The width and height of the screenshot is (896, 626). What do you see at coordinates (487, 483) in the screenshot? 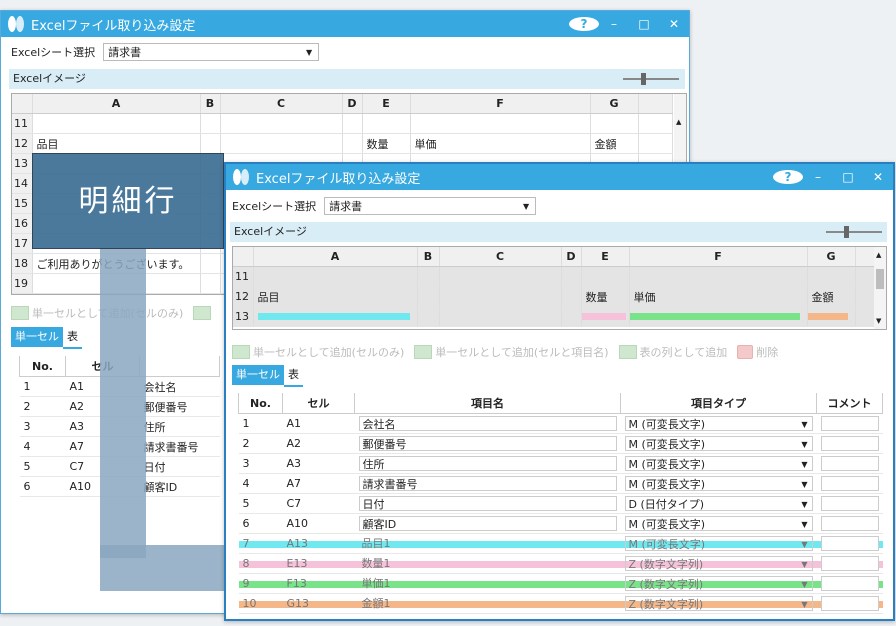
I see `item-name-input: 請求書番号` at bounding box center [487, 483].